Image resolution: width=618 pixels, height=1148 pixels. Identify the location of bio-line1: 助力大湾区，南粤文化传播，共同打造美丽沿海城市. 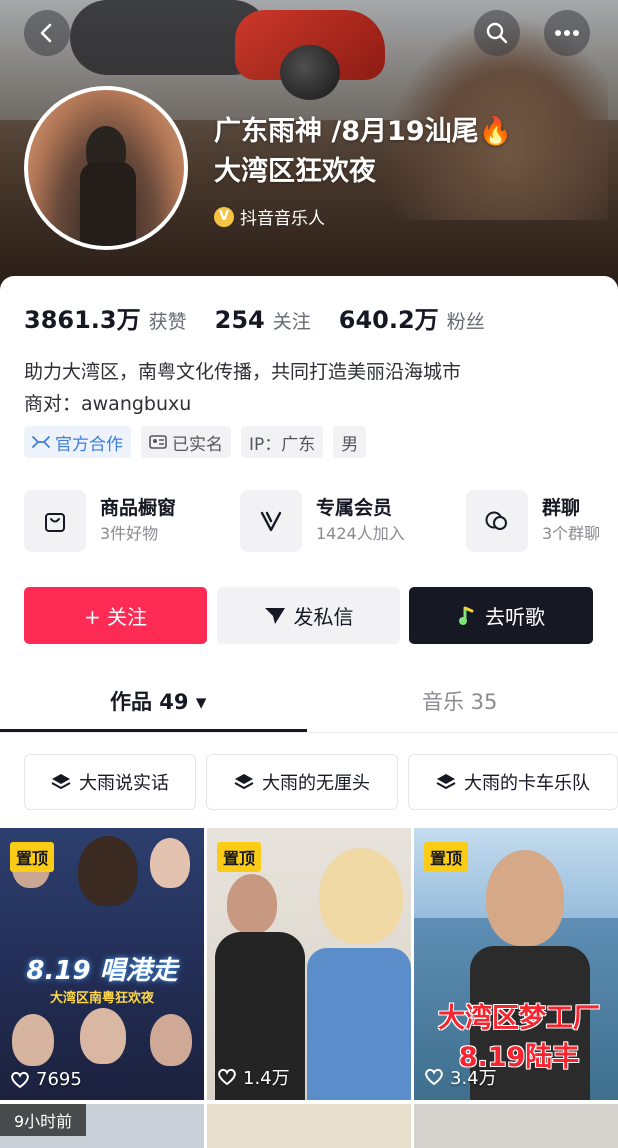
(243, 372).